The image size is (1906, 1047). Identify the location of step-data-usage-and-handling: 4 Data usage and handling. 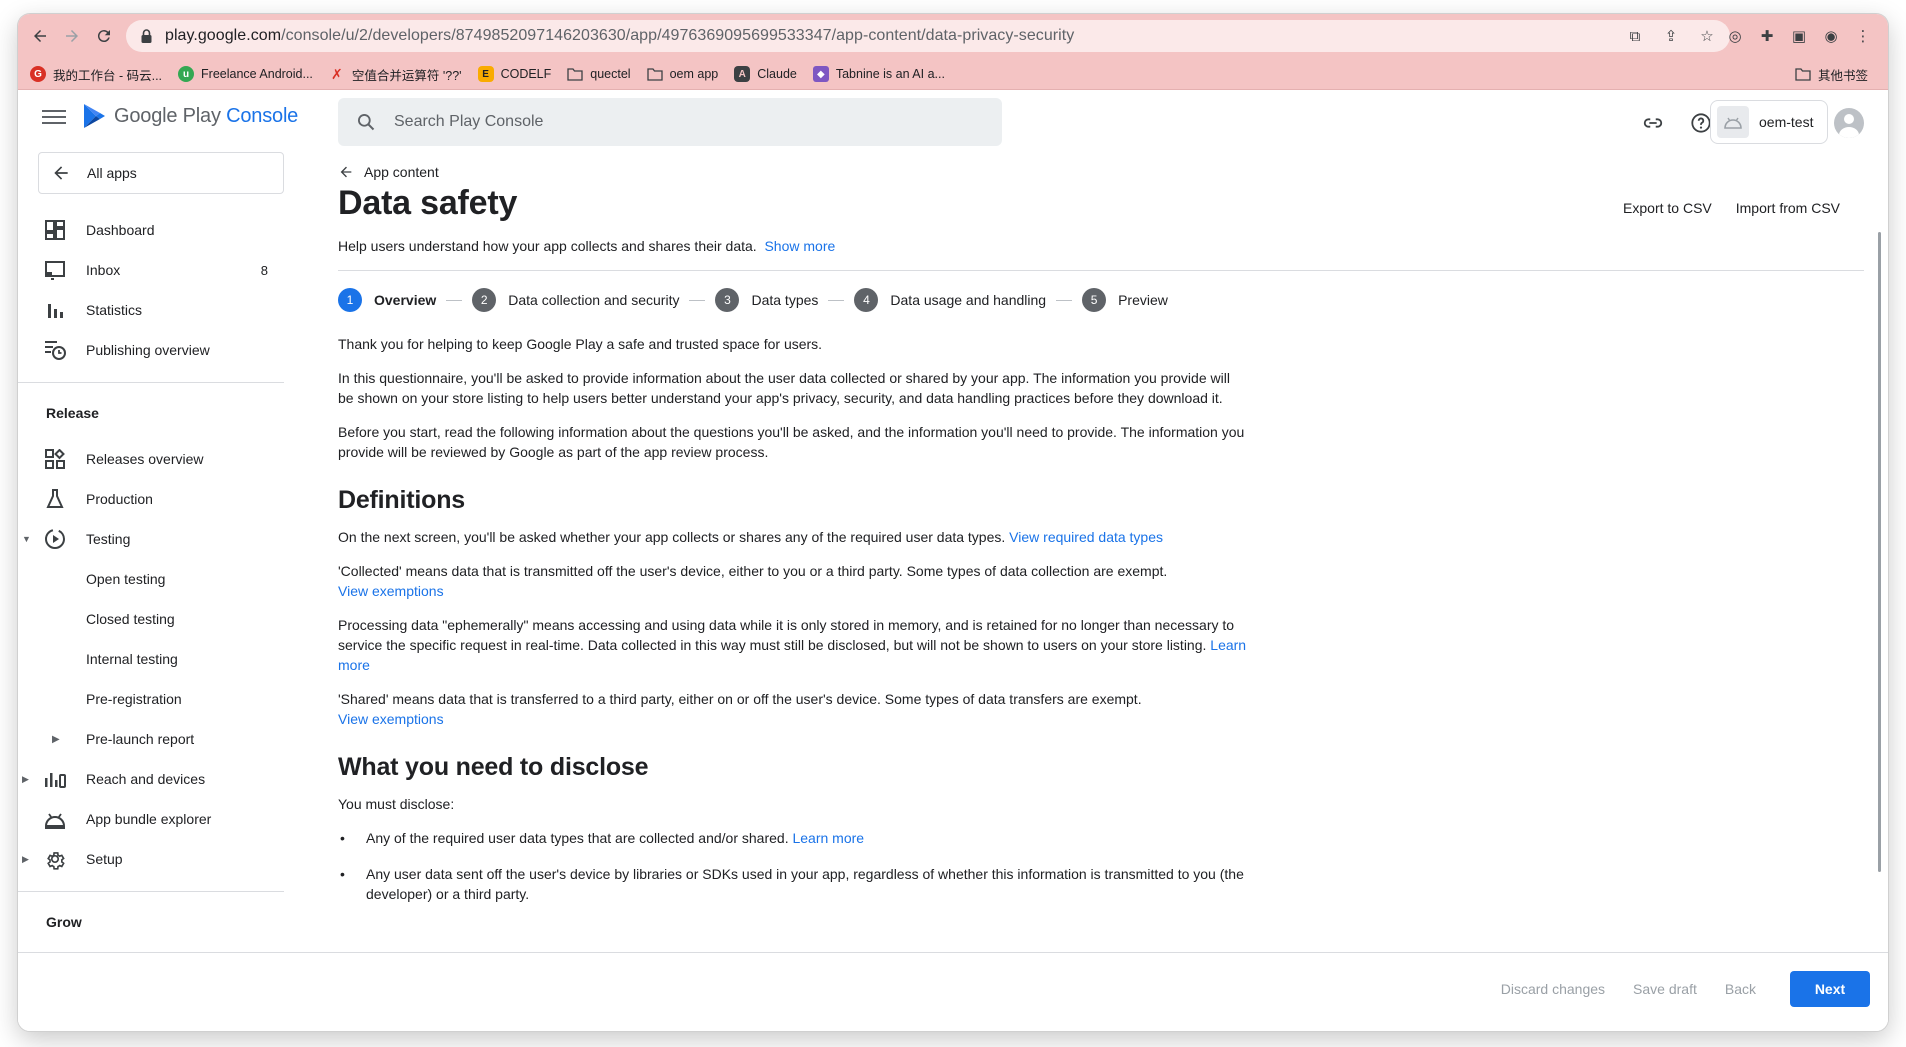
(950, 300).